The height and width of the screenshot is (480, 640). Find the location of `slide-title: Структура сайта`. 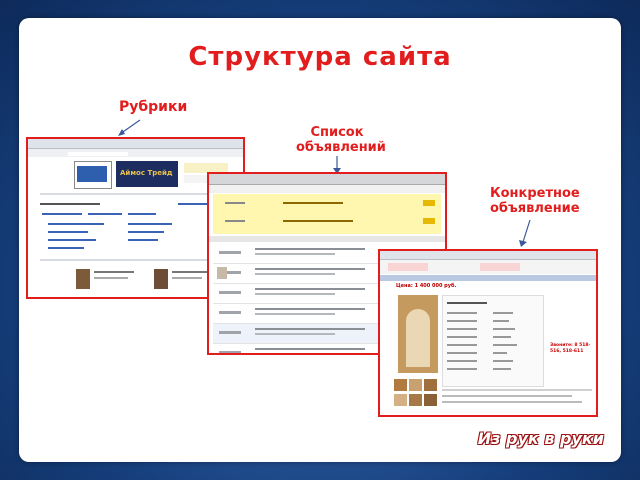

slide-title: Структура сайта is located at coordinates (320, 57).